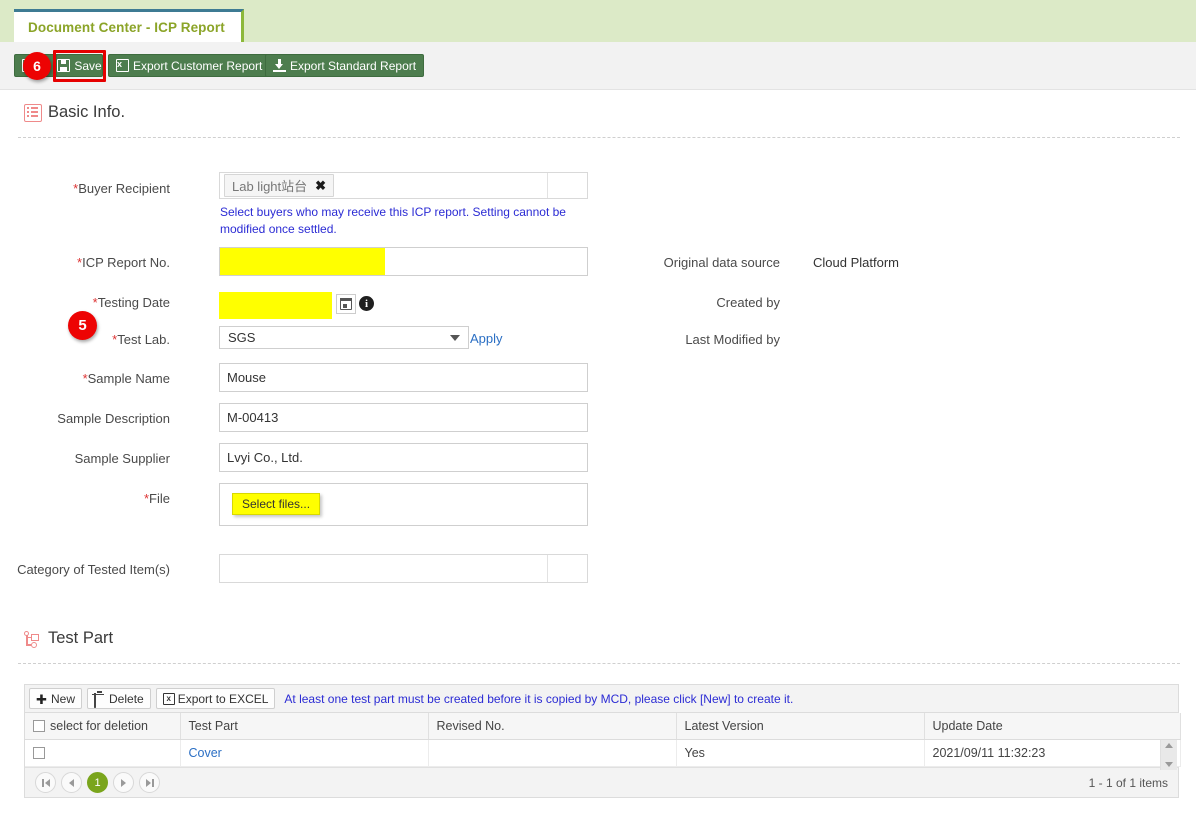 Image resolution: width=1196 pixels, height=817 pixels. What do you see at coordinates (41, 699) in the screenshot?
I see `plus-icon: ✚` at bounding box center [41, 699].